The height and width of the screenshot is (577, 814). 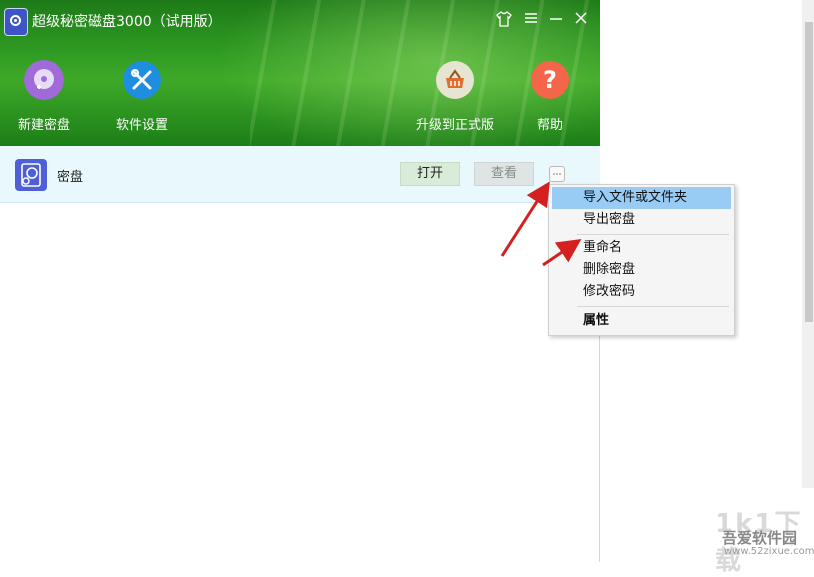 I want to click on new-disk-button: 新建密盘, so click(x=44, y=96).